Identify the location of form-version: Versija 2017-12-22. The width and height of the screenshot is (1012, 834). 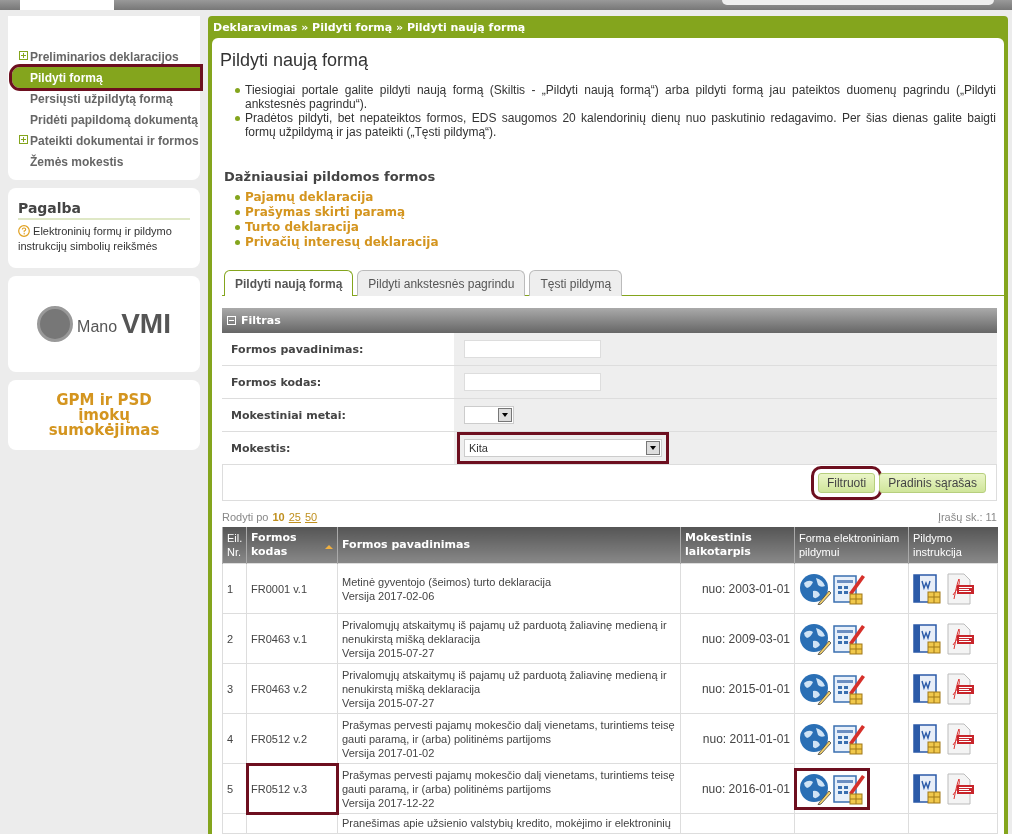
(389, 802).